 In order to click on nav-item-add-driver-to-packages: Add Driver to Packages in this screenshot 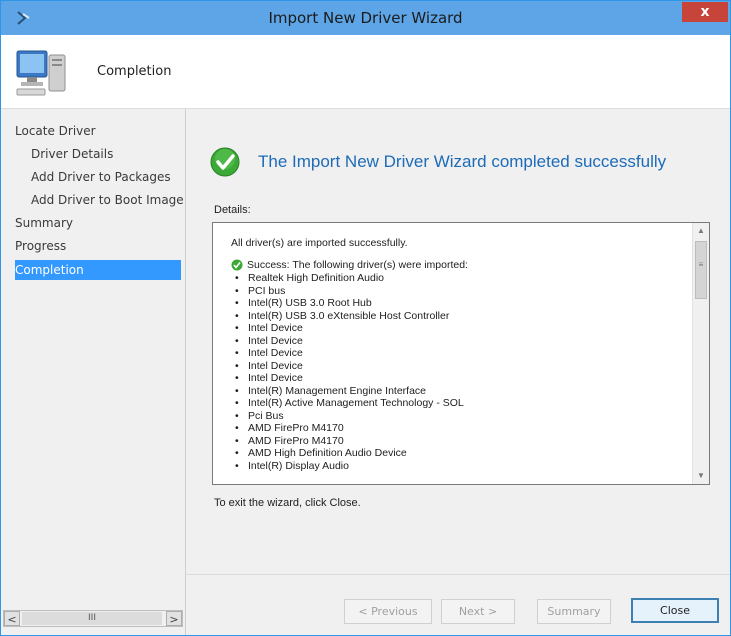, I will do `click(101, 177)`.